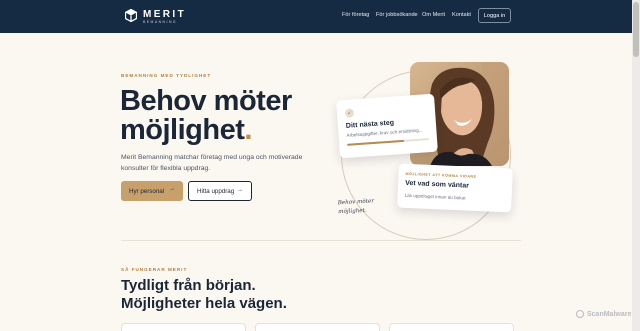 The image size is (640, 331). Describe the element at coordinates (147, 191) in the screenshot. I see `hire-staff-label: Hyr personal` at that location.